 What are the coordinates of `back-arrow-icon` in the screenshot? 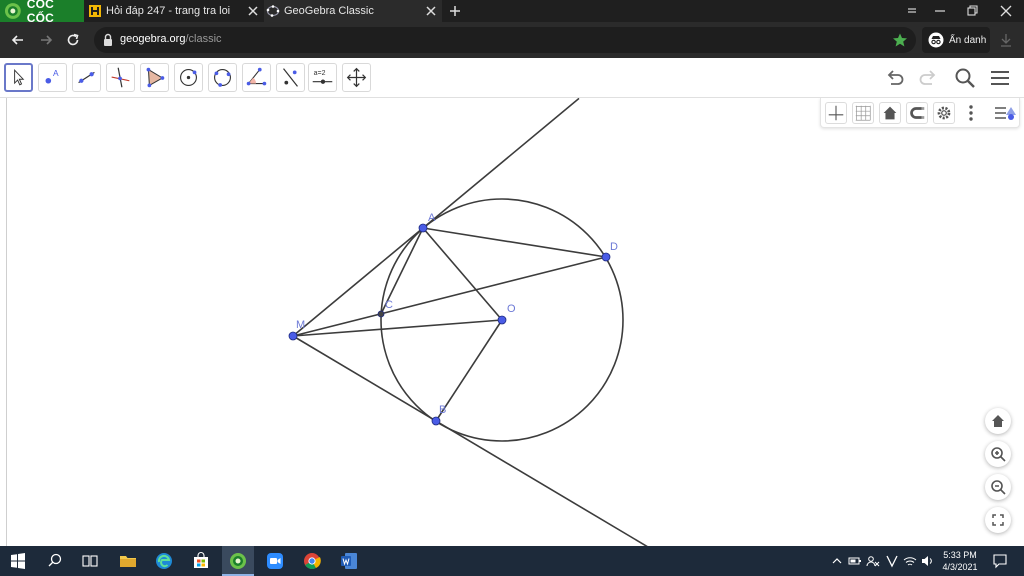 It's located at (18, 40).